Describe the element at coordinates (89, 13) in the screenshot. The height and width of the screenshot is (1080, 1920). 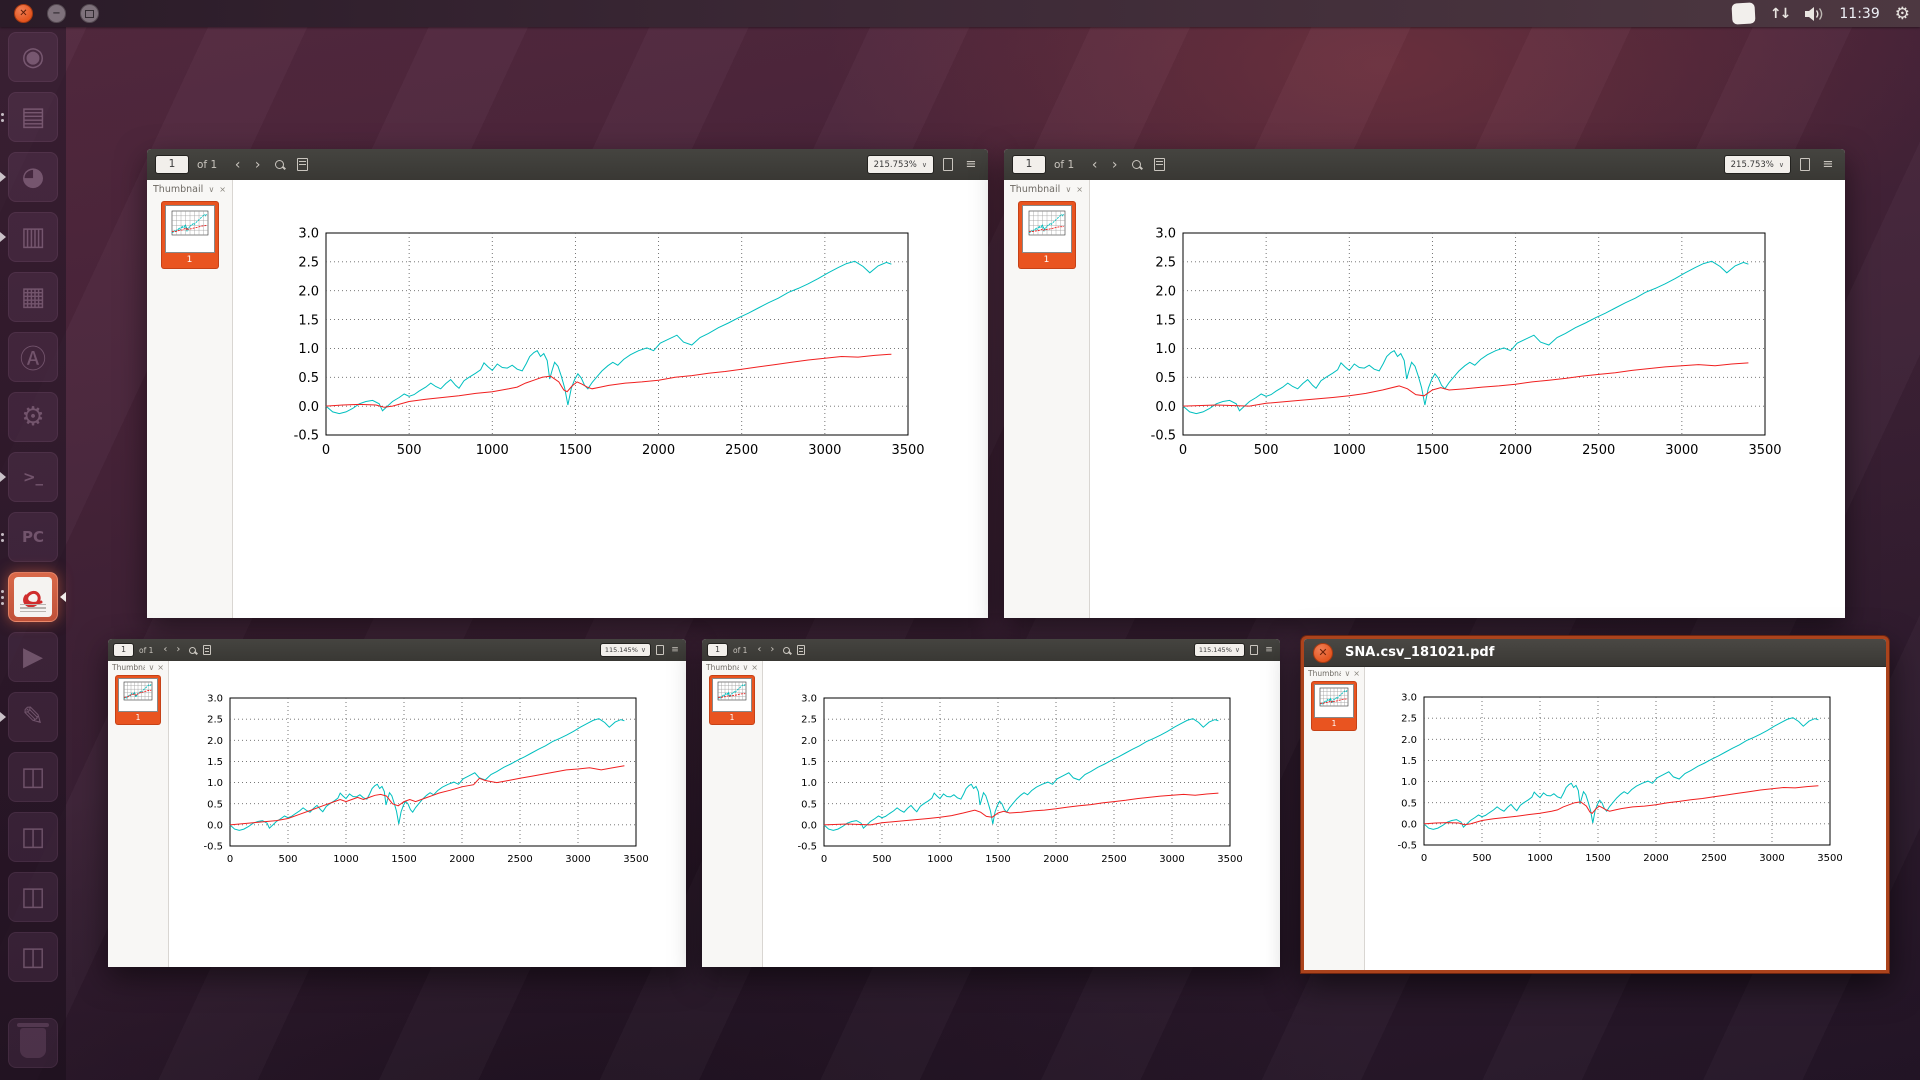
I see `window-maximize-button` at that location.